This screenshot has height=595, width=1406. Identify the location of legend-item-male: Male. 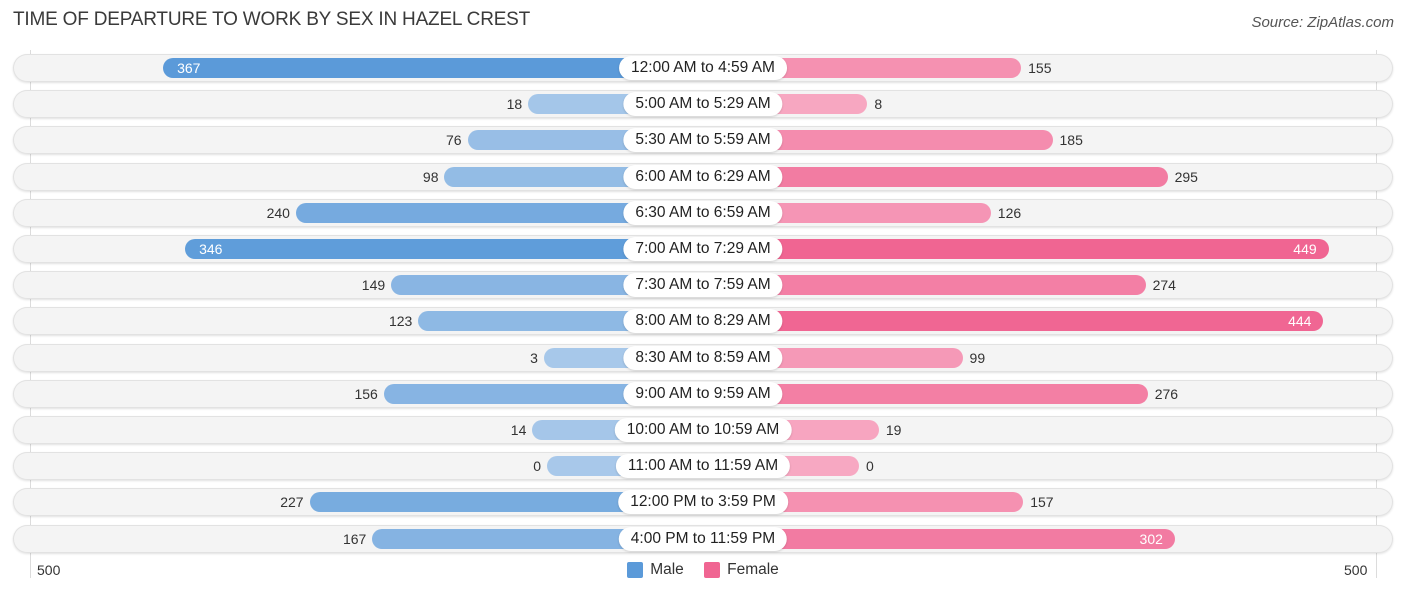
(655, 570).